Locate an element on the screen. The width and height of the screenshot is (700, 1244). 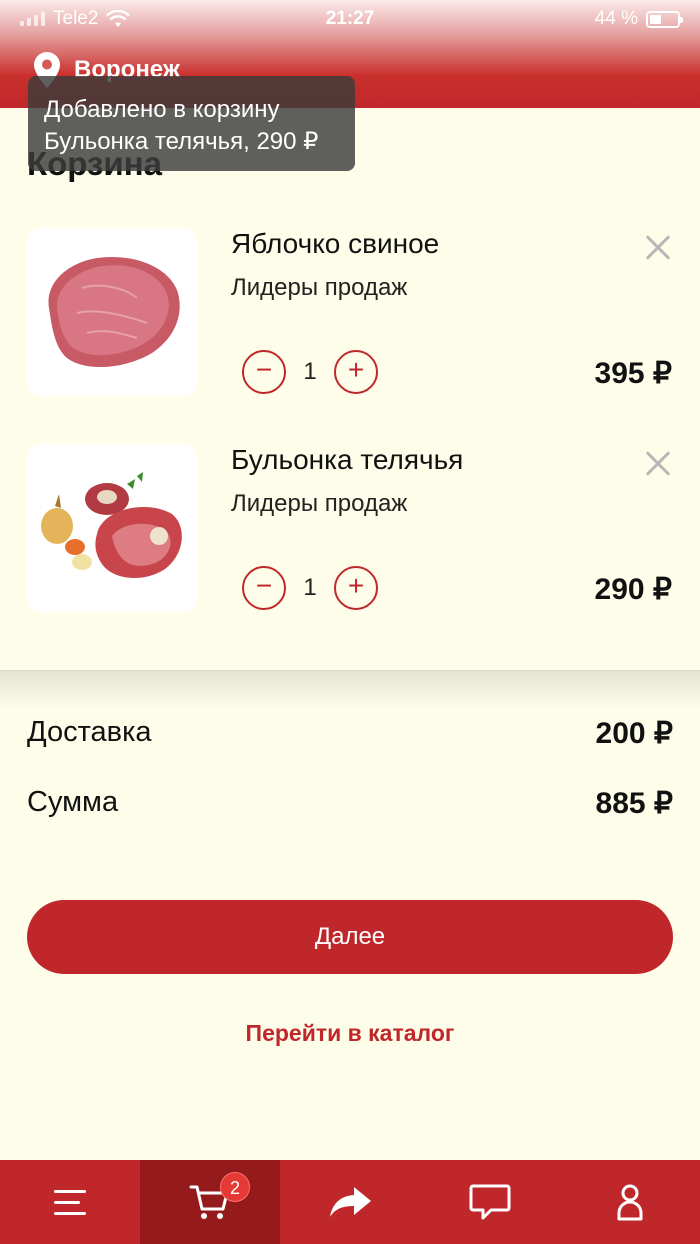
toast-line-2: Бульонка телячья, 290 ₽ is located at coordinates (181, 141).